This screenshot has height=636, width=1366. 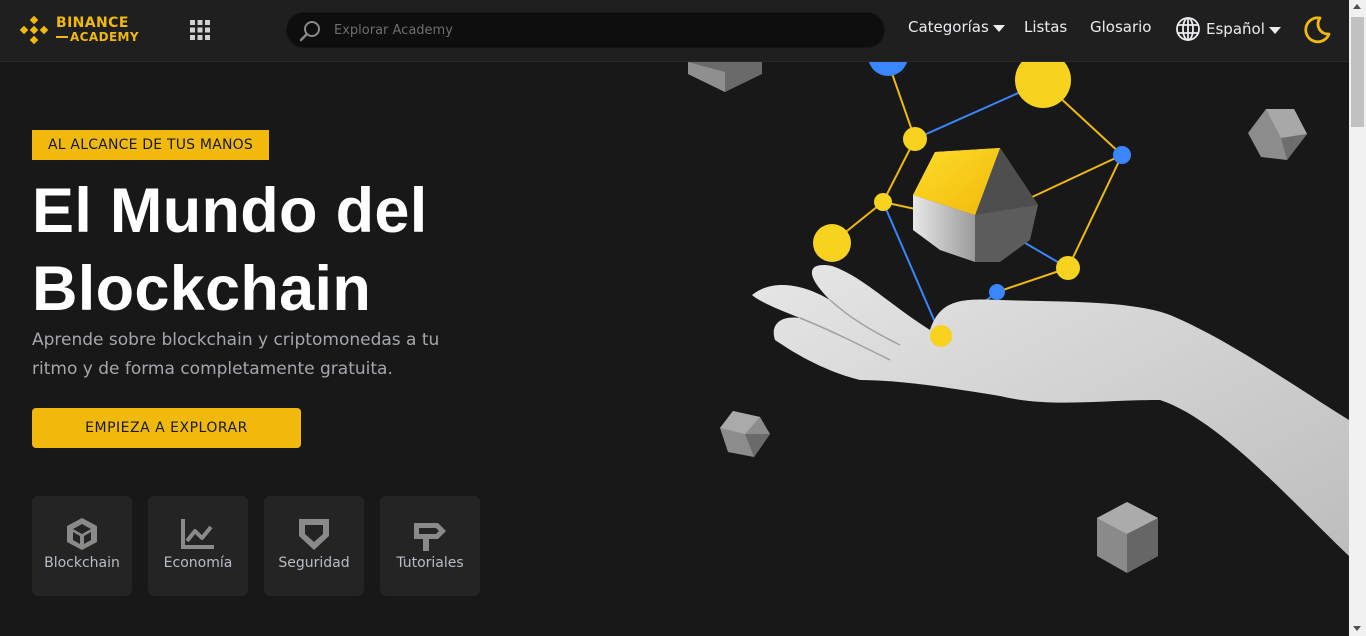 What do you see at coordinates (230, 250) in the screenshot?
I see `hero-title: El Mundo del Blockchain` at bounding box center [230, 250].